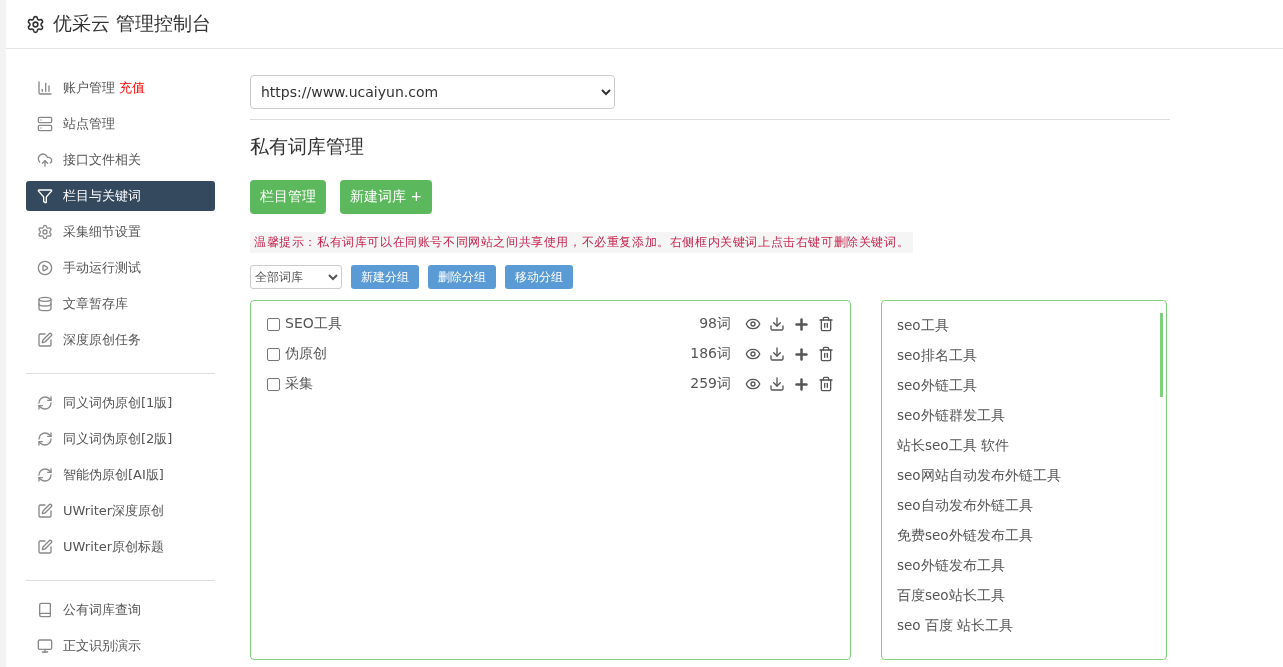 This screenshot has width=1283, height=667. What do you see at coordinates (45, 232) in the screenshot?
I see `gear-icon` at bounding box center [45, 232].